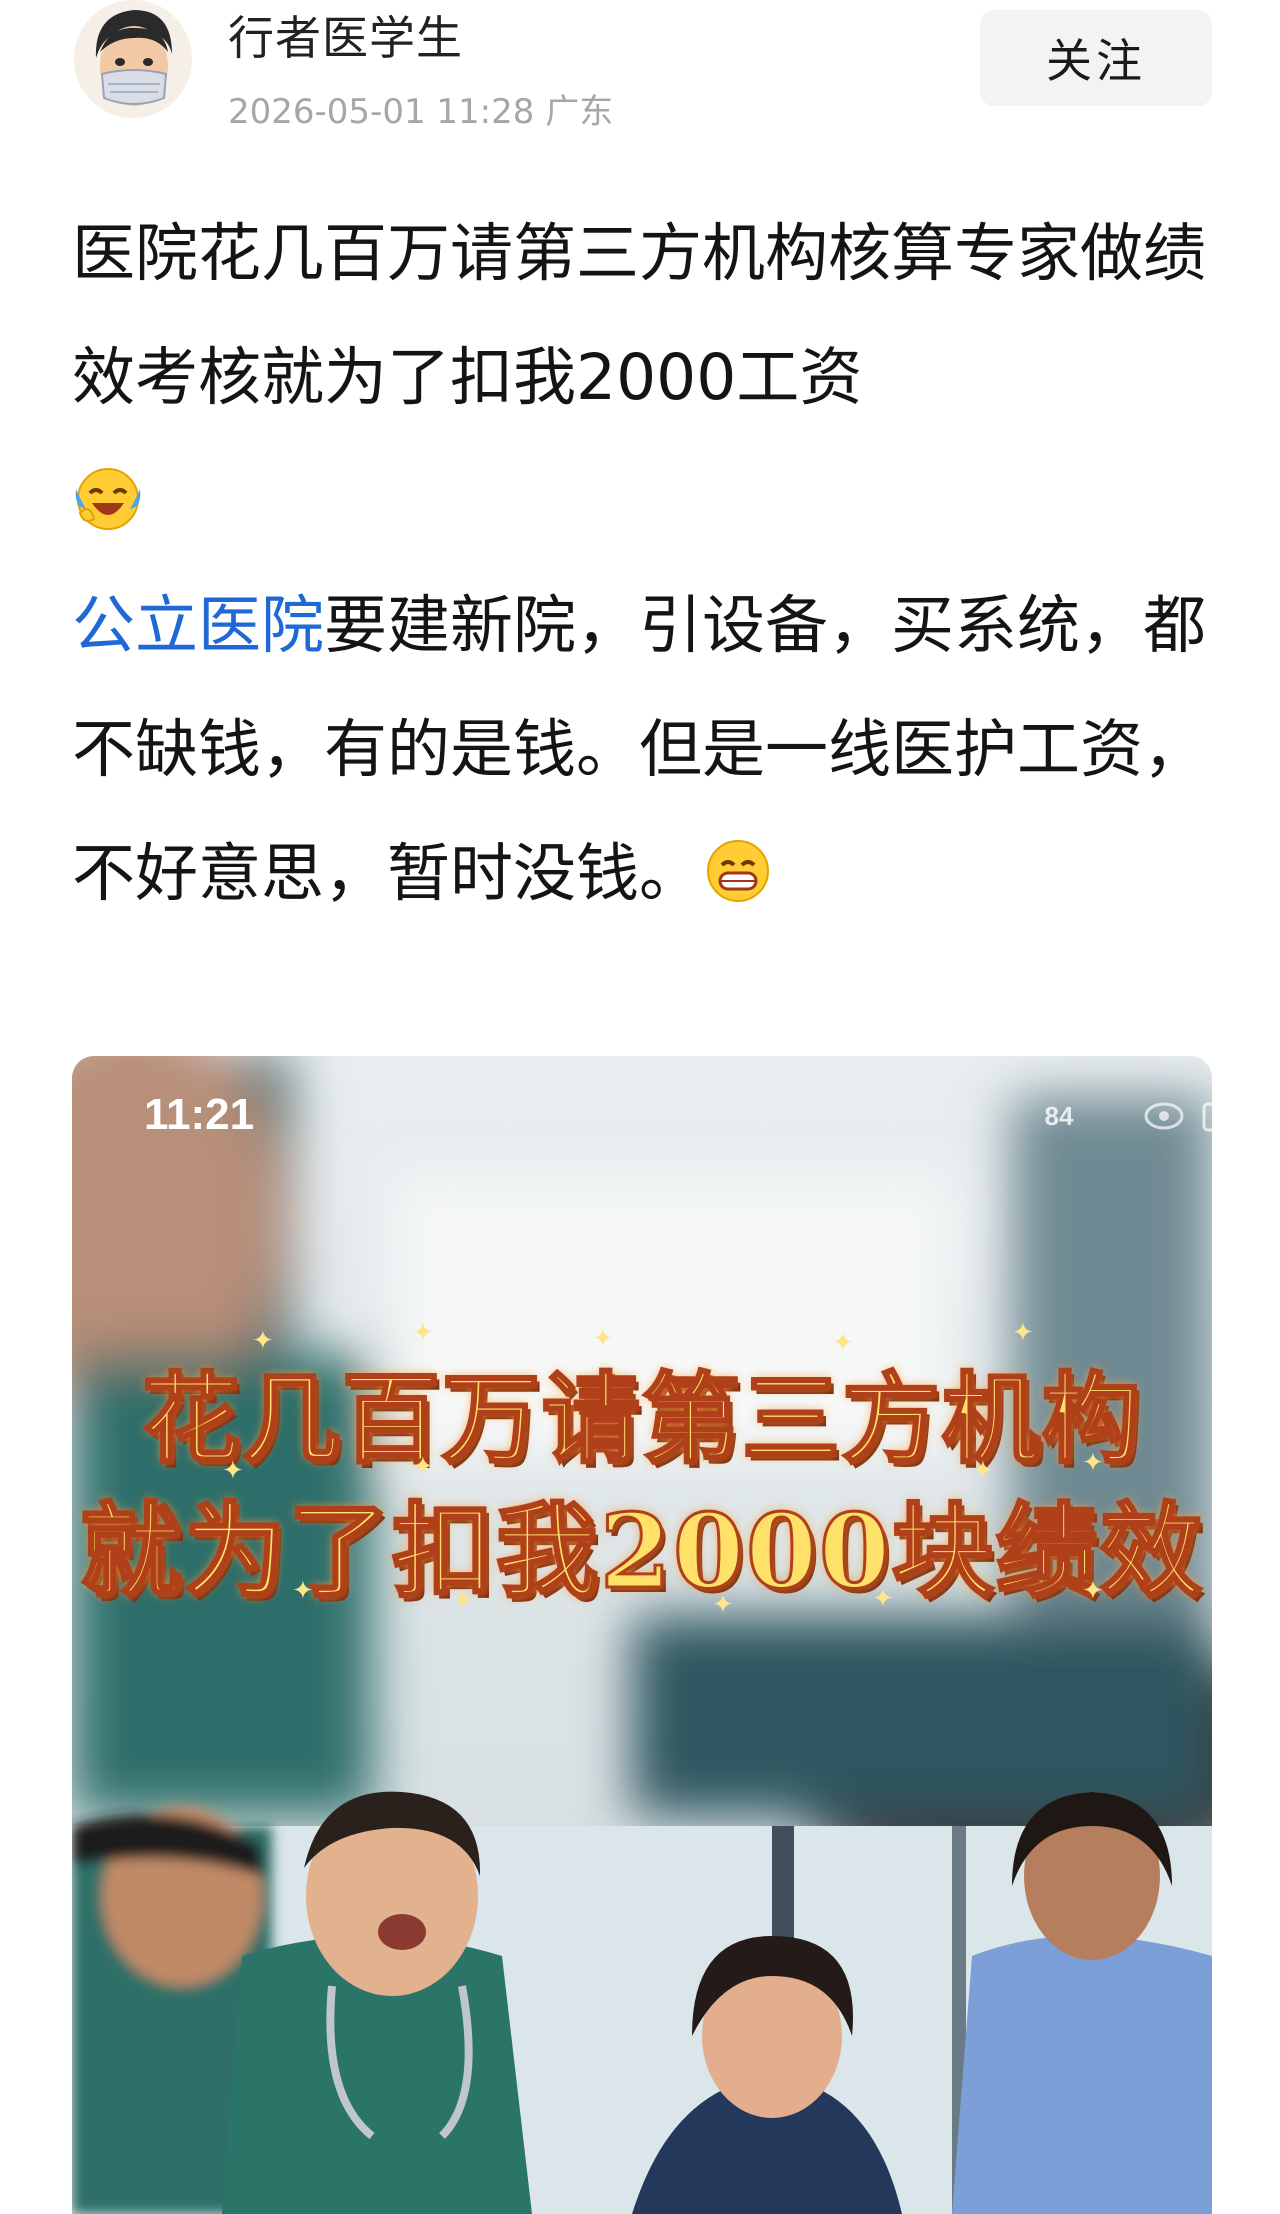 The width and height of the screenshot is (1280, 2214). Describe the element at coordinates (421, 112) in the screenshot. I see `post-timestamp-location: 2026-05-01 11:28 广东` at that location.